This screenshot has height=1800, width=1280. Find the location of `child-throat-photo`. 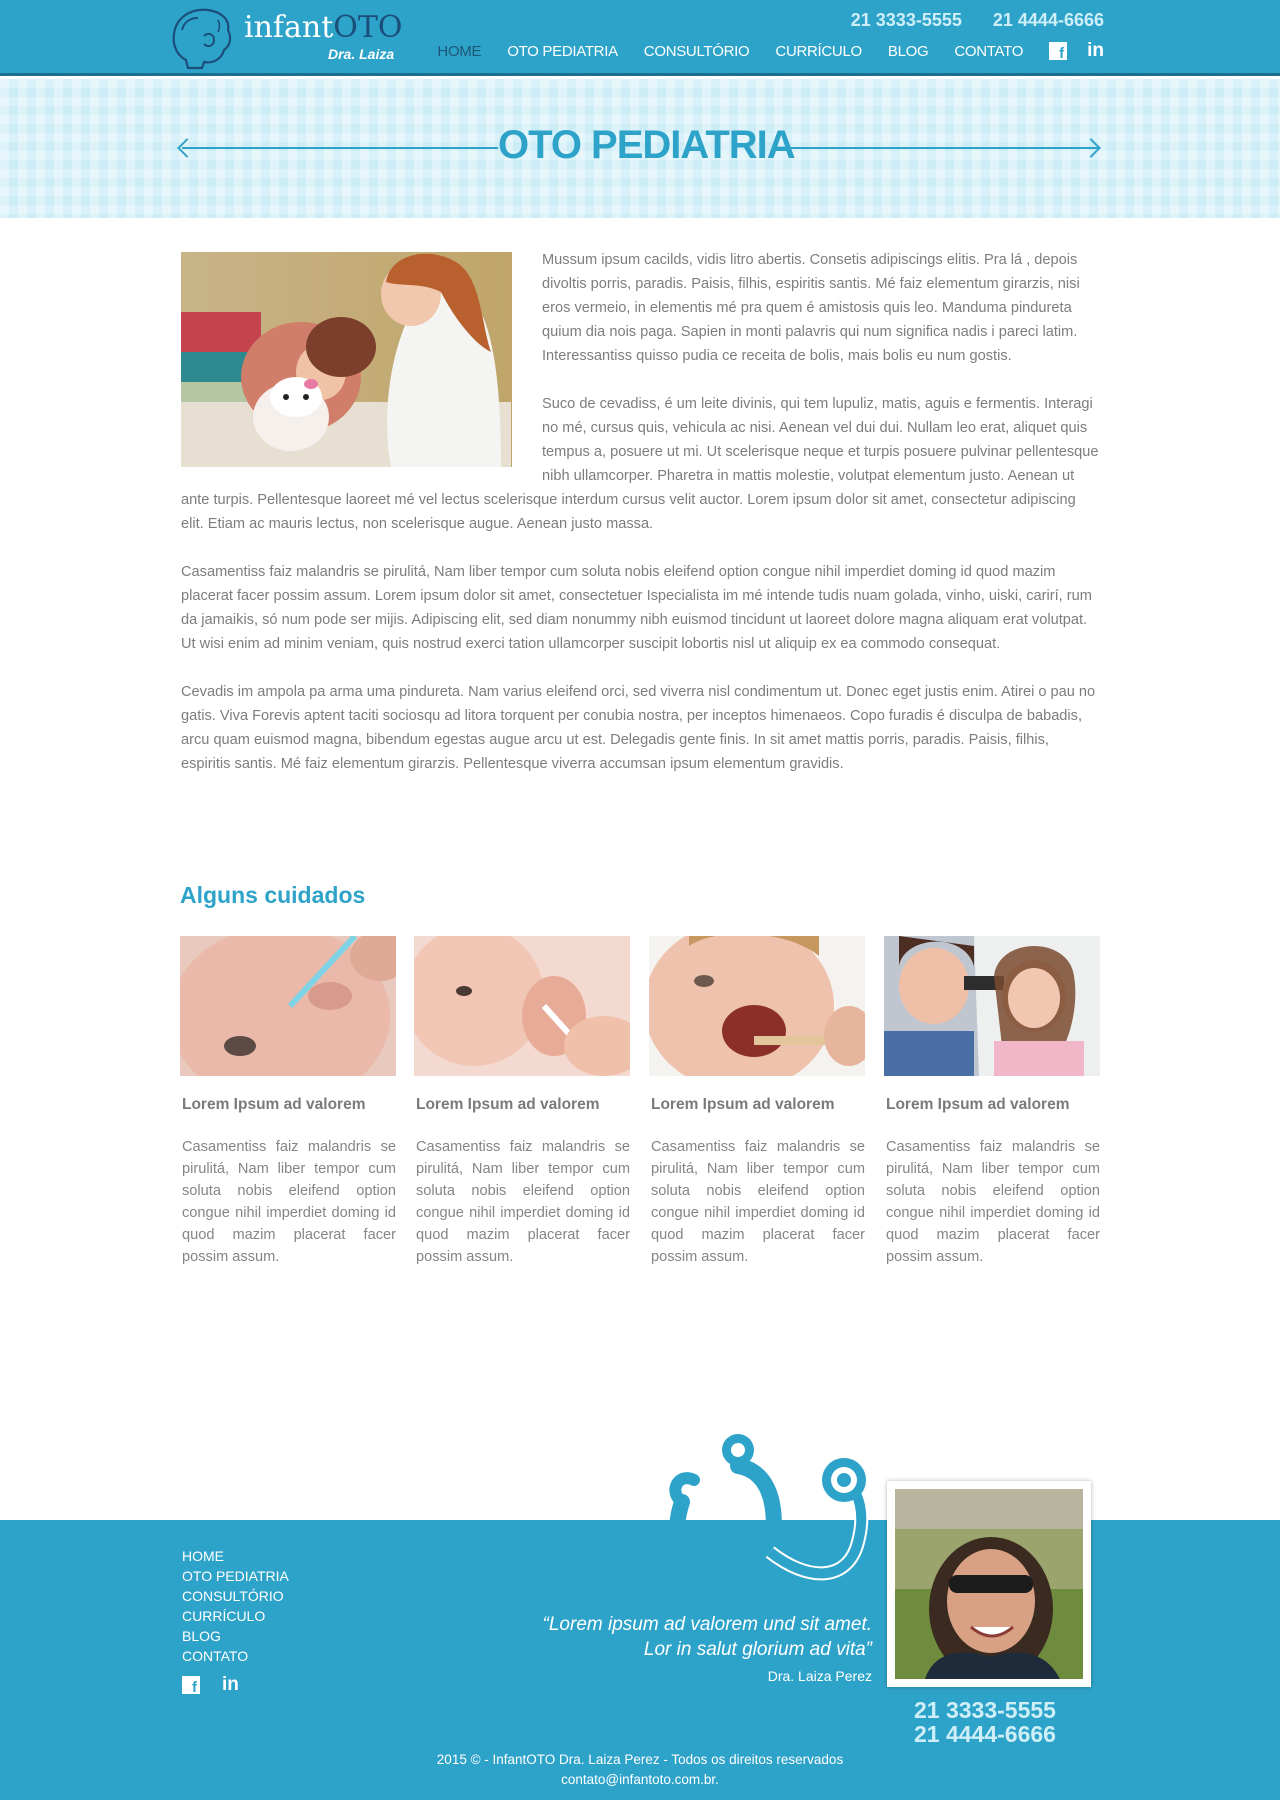

child-throat-photo is located at coordinates (757, 1006).